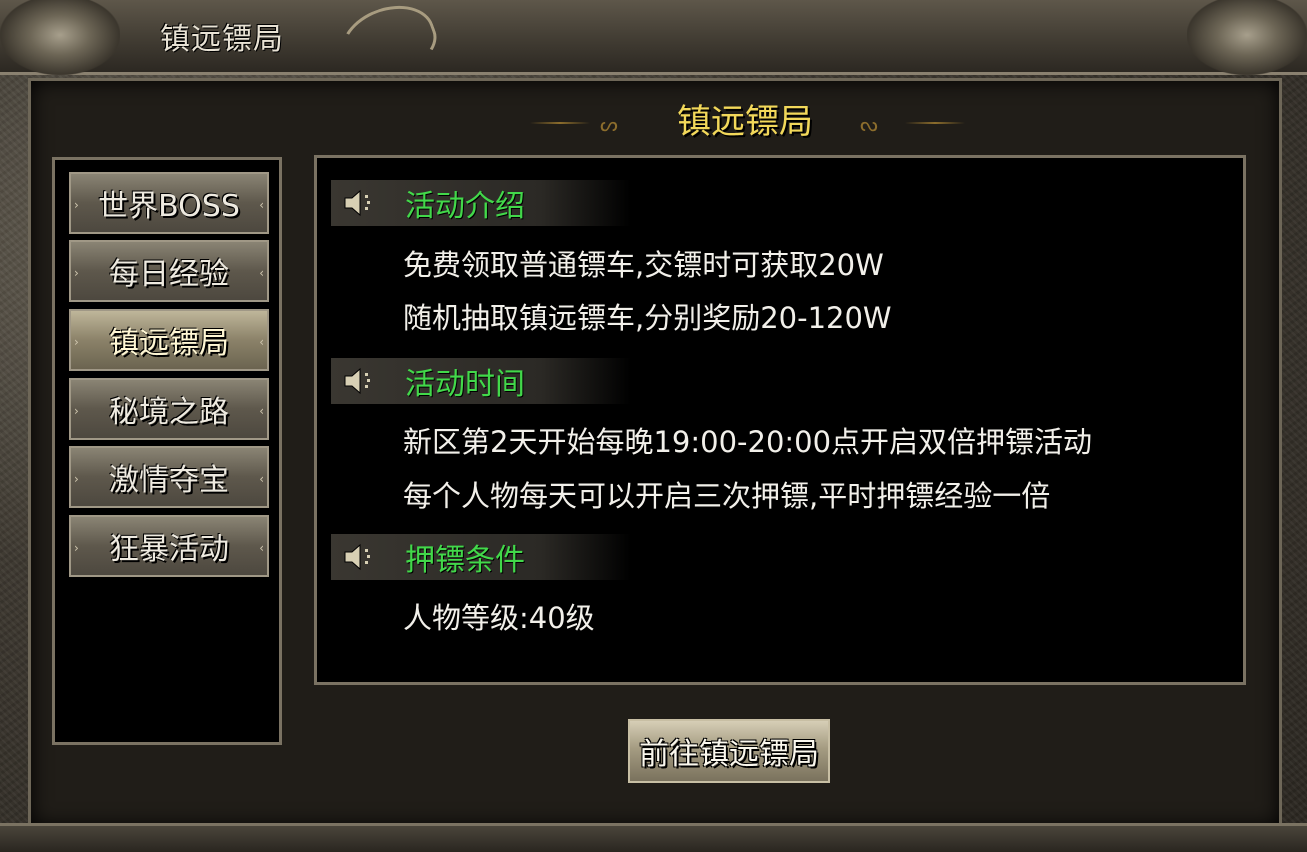 This screenshot has height=852, width=1307. Describe the element at coordinates (869, 124) in the screenshot. I see `swirl-ornament-icon: ᔓ` at that location.